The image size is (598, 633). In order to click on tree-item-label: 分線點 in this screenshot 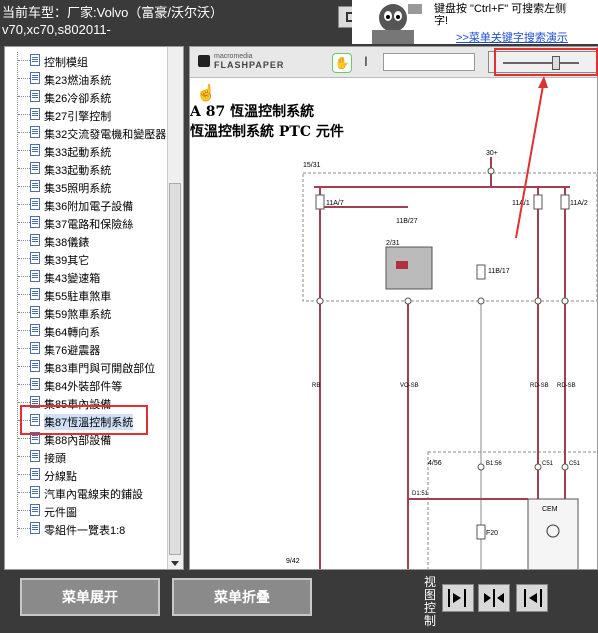, I will do `click(60, 477)`.